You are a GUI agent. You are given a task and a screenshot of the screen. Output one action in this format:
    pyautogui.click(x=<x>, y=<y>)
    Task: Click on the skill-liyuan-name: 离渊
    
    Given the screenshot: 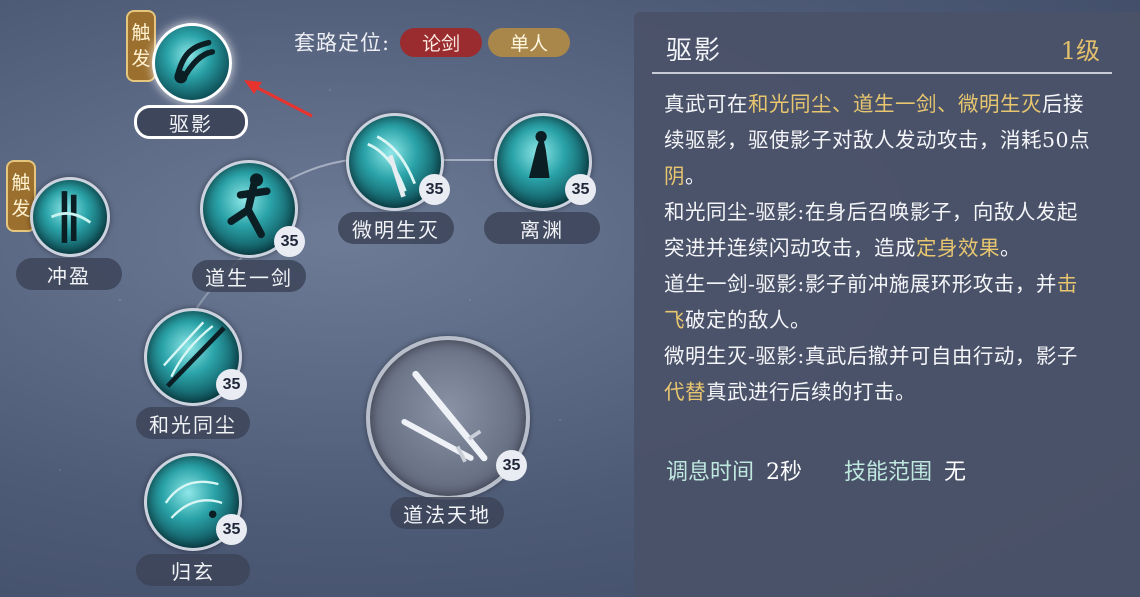 What is the action you would take?
    pyautogui.click(x=542, y=228)
    